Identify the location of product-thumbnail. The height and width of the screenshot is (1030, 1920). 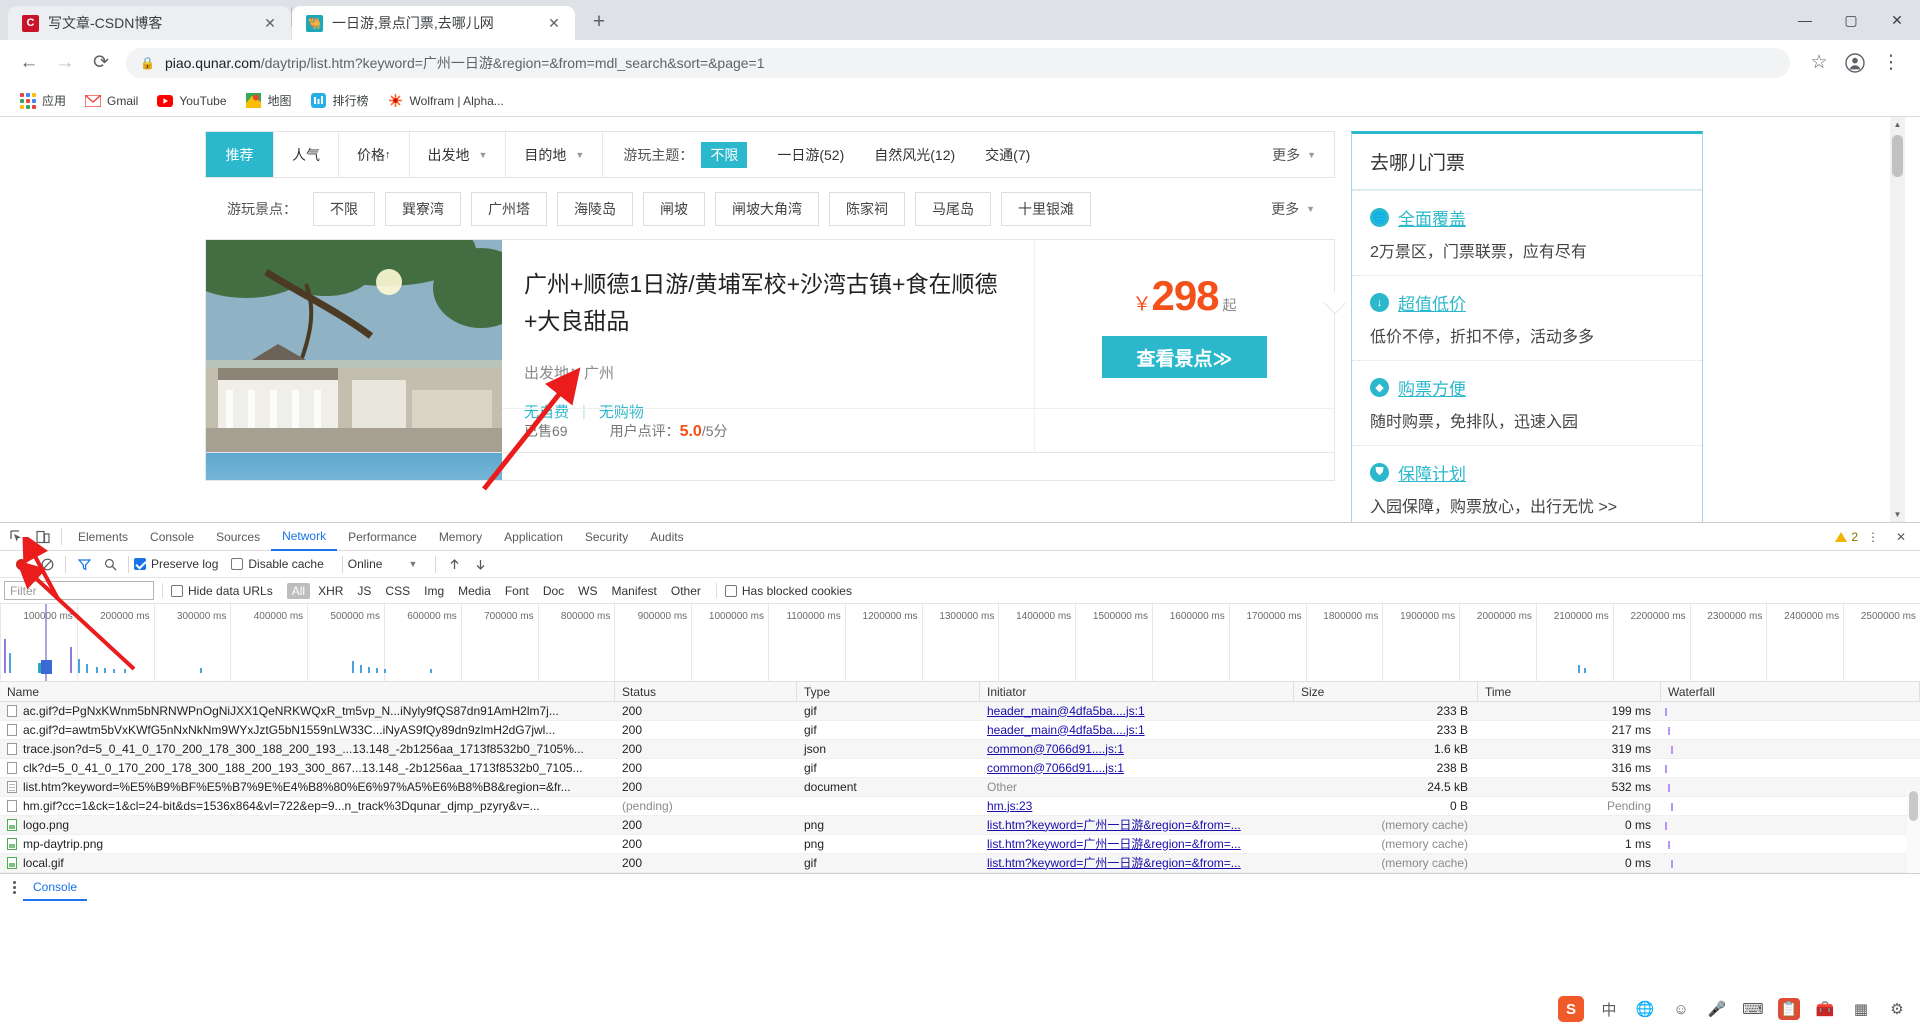
(354, 346).